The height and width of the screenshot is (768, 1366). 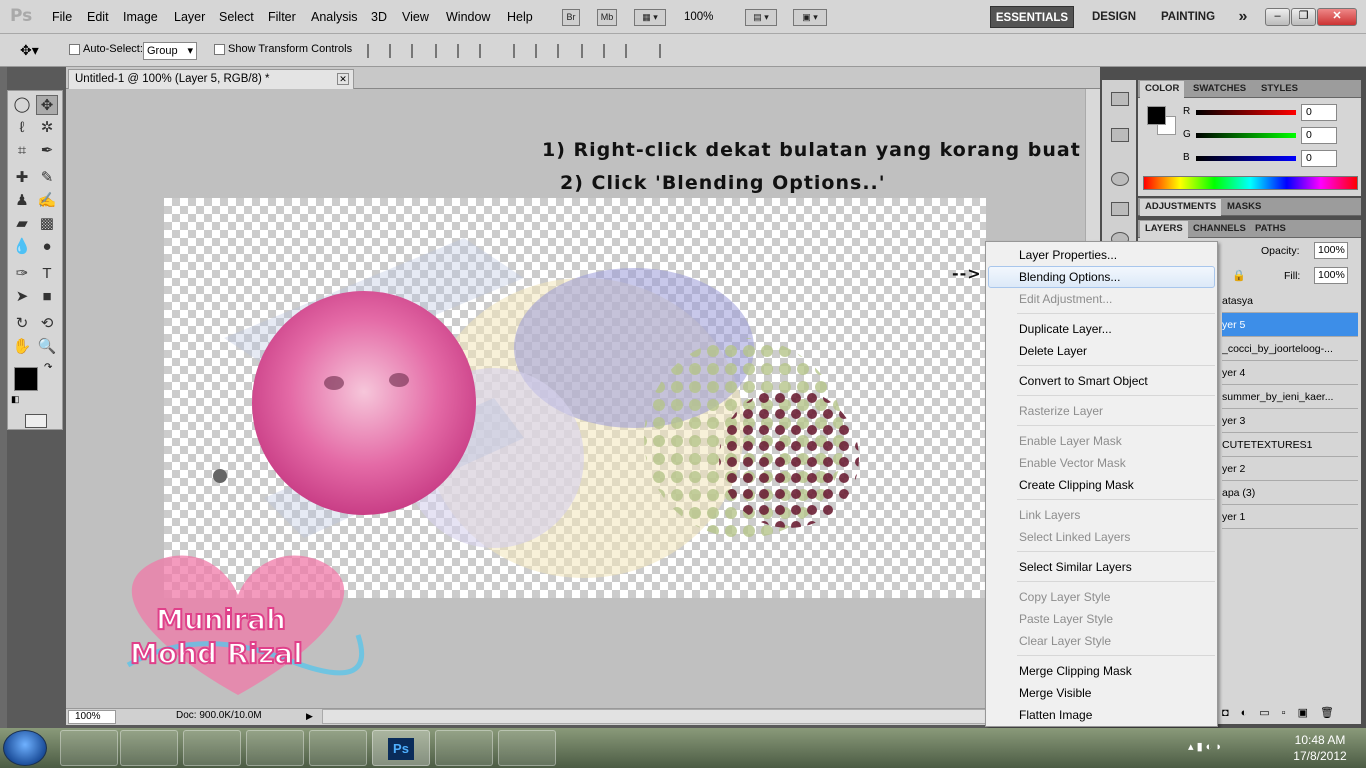 I want to click on move-tool-preset-icon: ✥▾, so click(x=29, y=50).